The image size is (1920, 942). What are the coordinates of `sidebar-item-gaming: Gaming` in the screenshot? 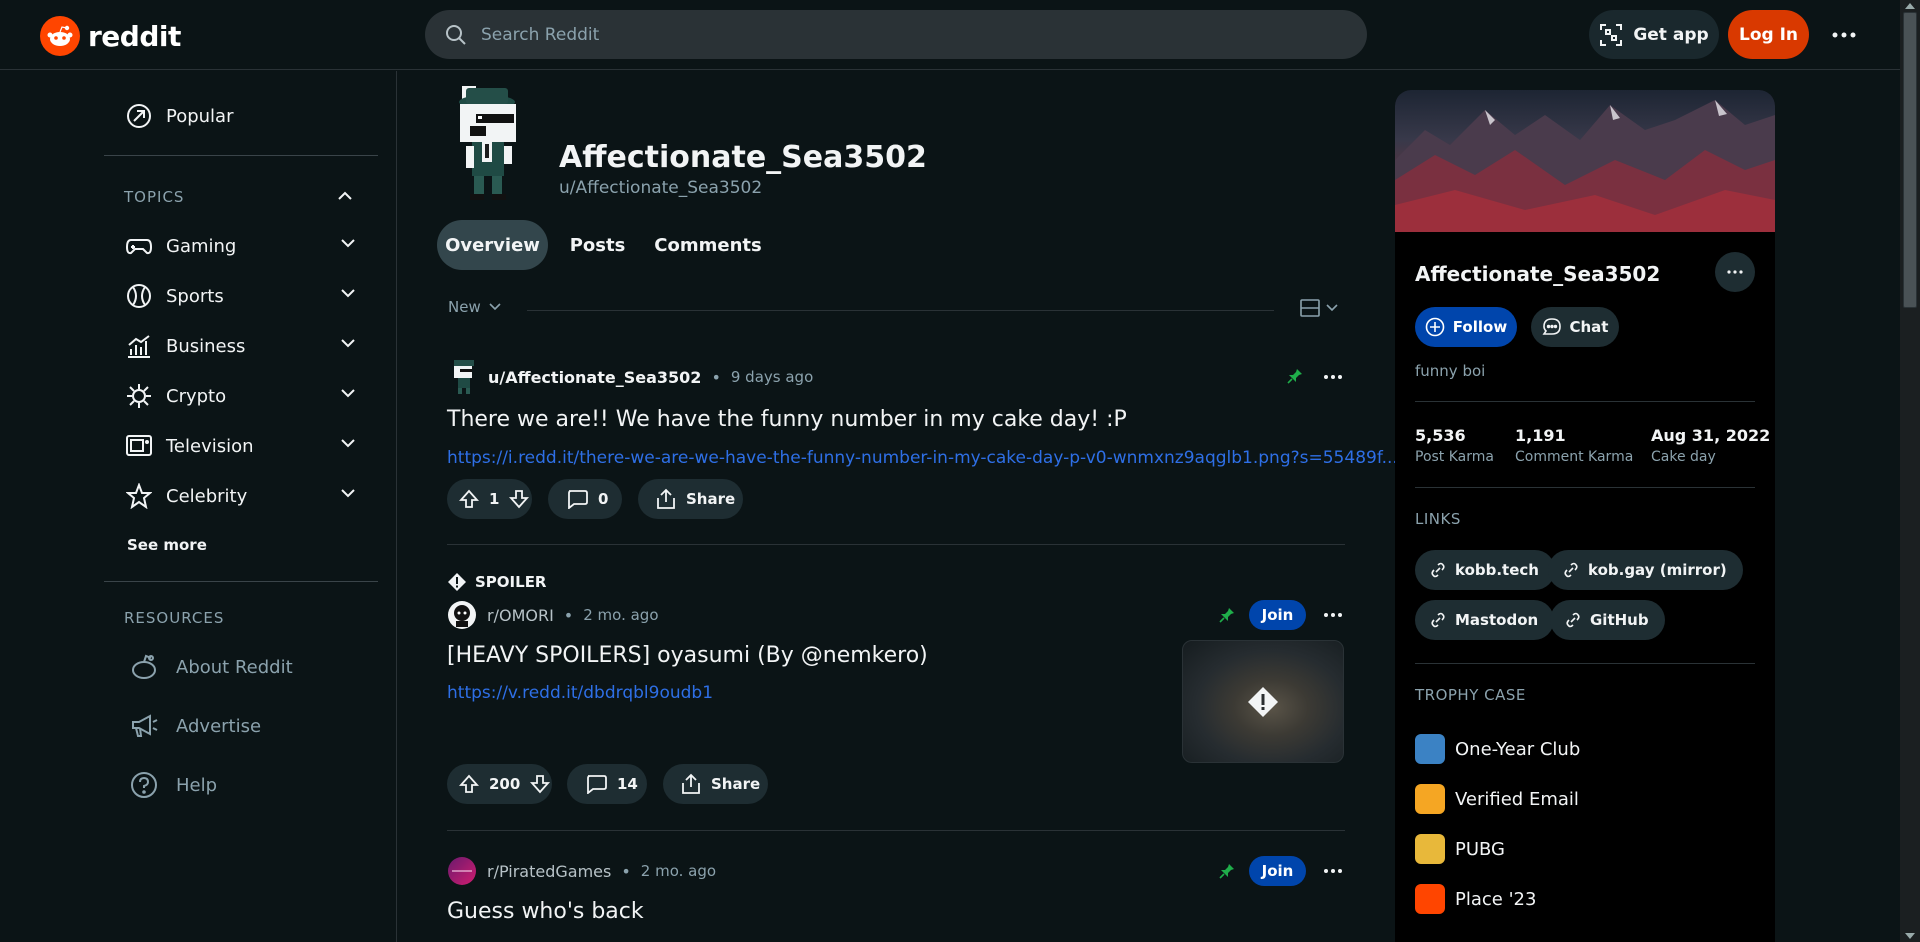 It's located at (241, 246).